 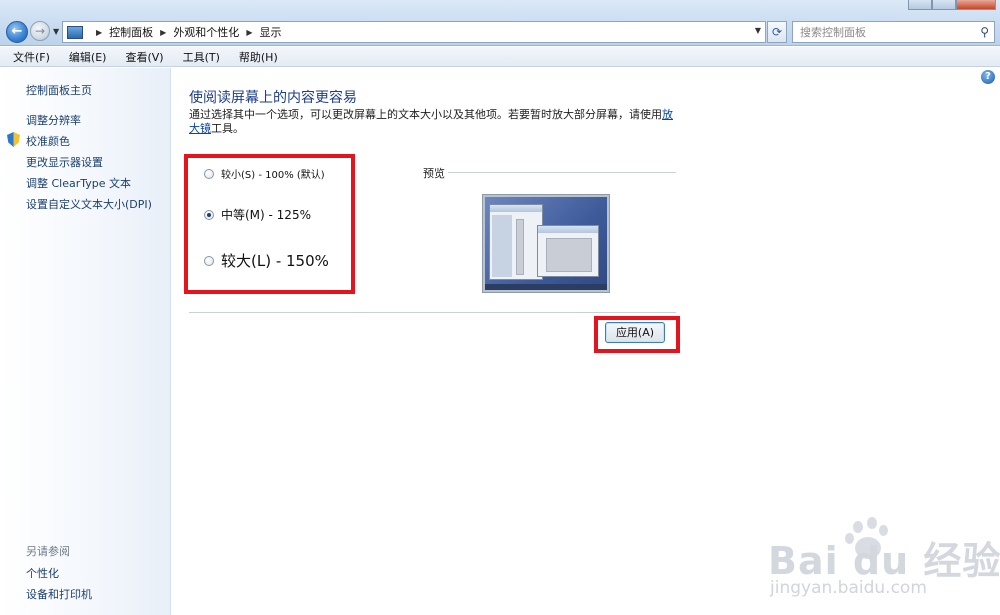 What do you see at coordinates (944, 5) in the screenshot?
I see `maximize-button` at bounding box center [944, 5].